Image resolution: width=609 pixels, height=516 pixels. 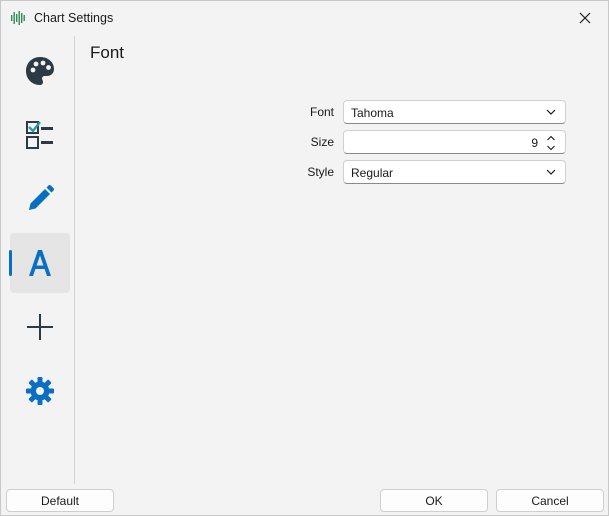 I want to click on style-label: Style, so click(x=320, y=172).